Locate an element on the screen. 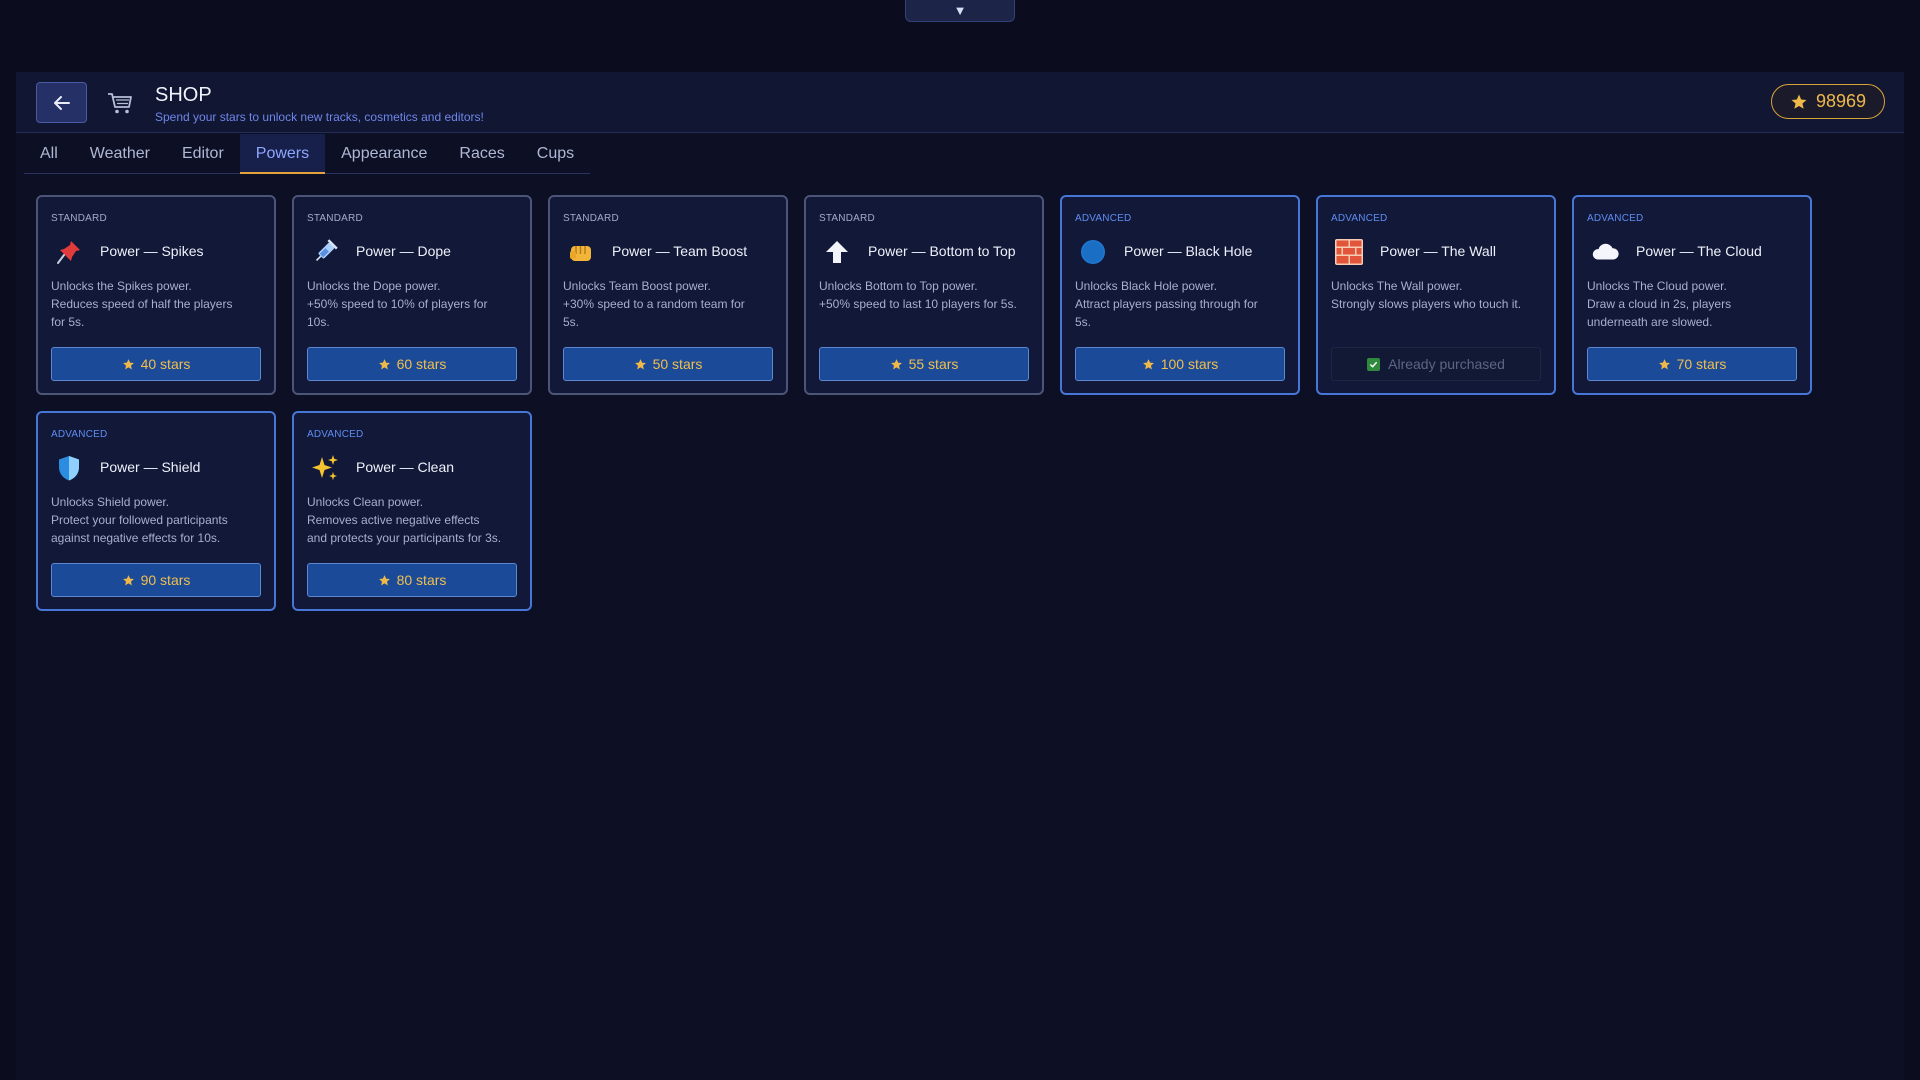 The width and height of the screenshot is (1920, 1080). price-label: 40 stars is located at coordinates (165, 364).